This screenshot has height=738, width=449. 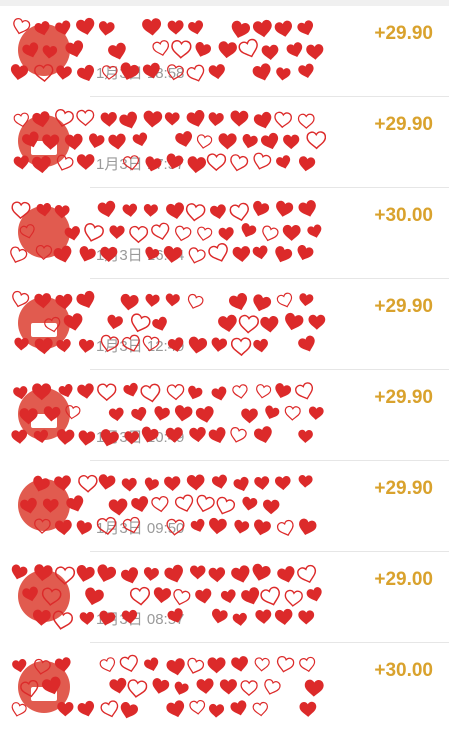 What do you see at coordinates (140, 619) in the screenshot?
I see `transaction-time: 1月3日 08:57` at bounding box center [140, 619].